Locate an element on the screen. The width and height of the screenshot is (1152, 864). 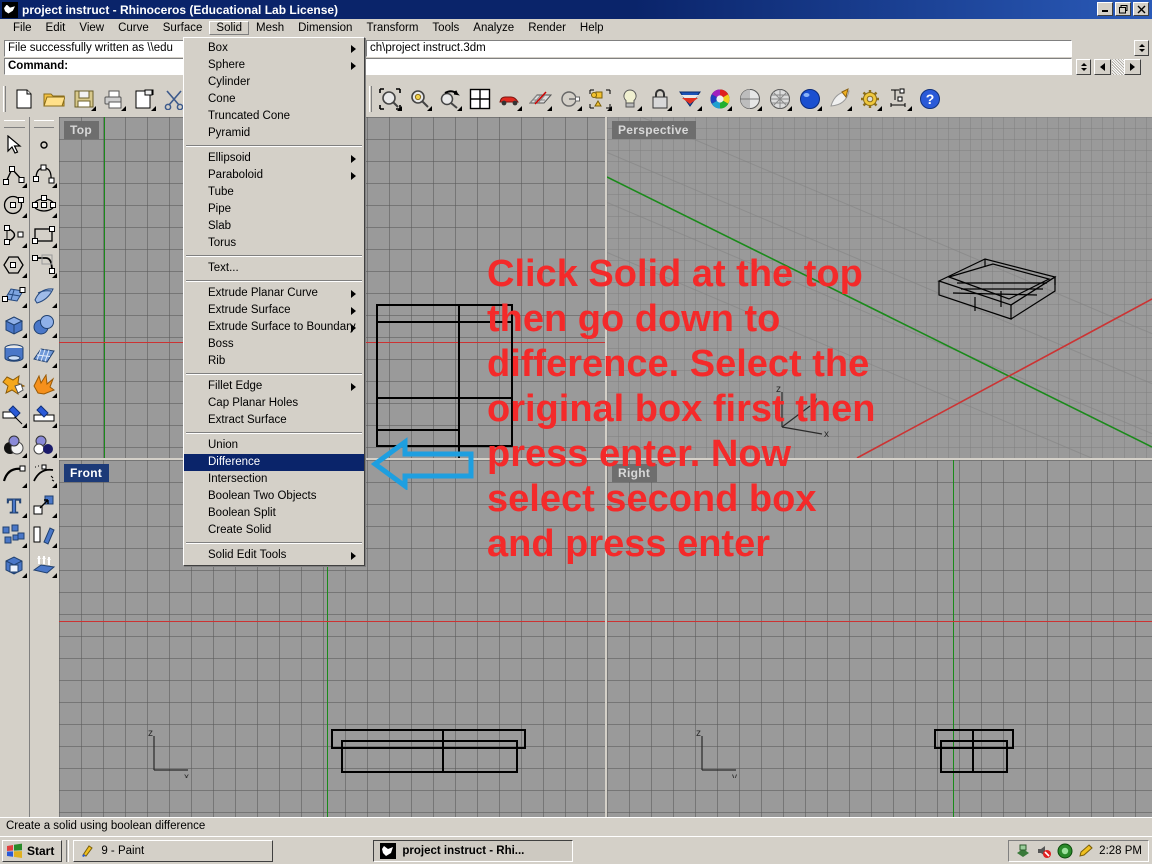
menu-tools: Tools is located at coordinates (445, 28).